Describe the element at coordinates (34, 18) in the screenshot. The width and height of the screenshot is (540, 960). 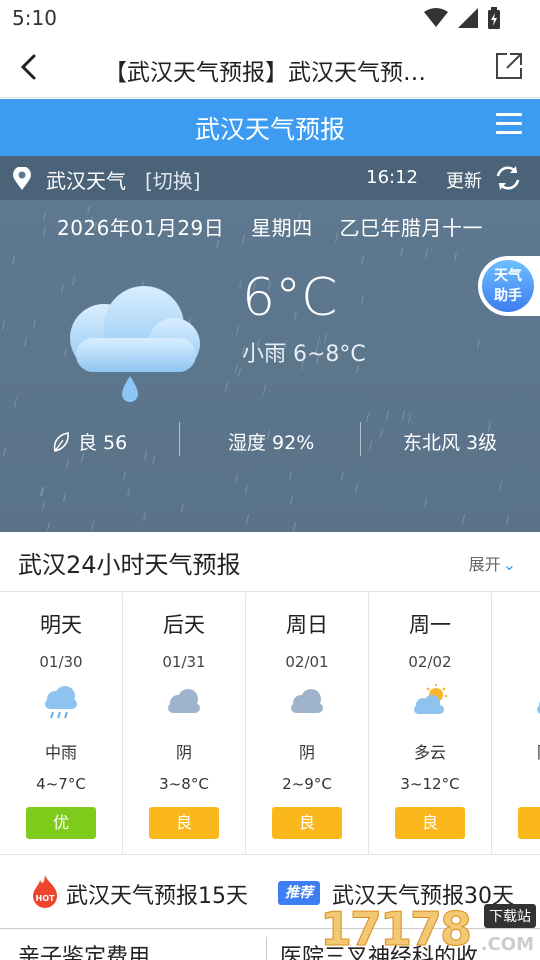
I see `status-time: 5:10` at that location.